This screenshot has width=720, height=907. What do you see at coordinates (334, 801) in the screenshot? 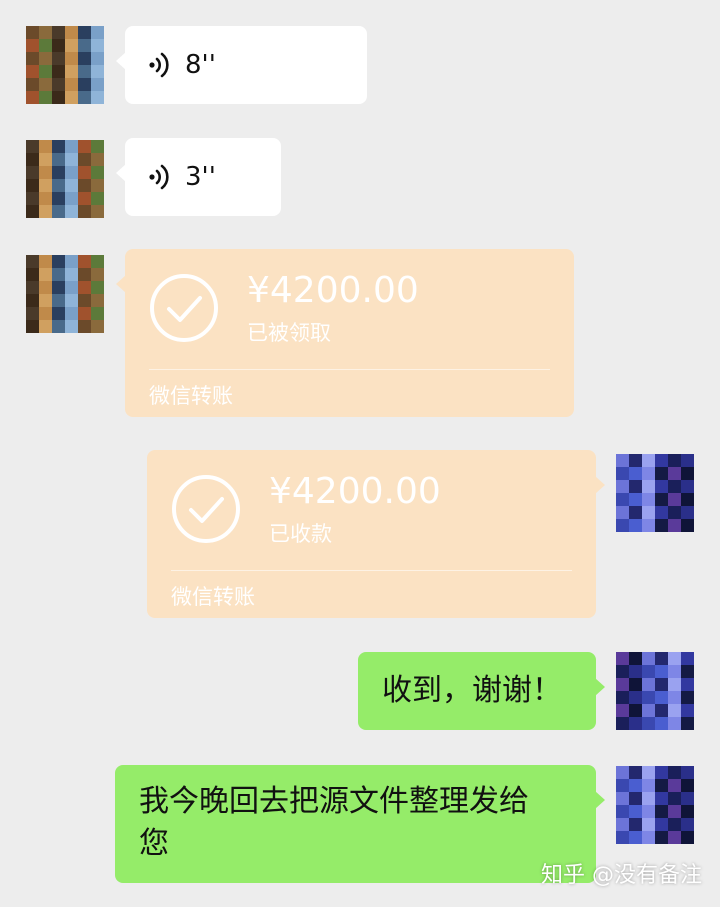
I see `message-text-line: 我今晚回去把源文件整理发给` at bounding box center [334, 801].